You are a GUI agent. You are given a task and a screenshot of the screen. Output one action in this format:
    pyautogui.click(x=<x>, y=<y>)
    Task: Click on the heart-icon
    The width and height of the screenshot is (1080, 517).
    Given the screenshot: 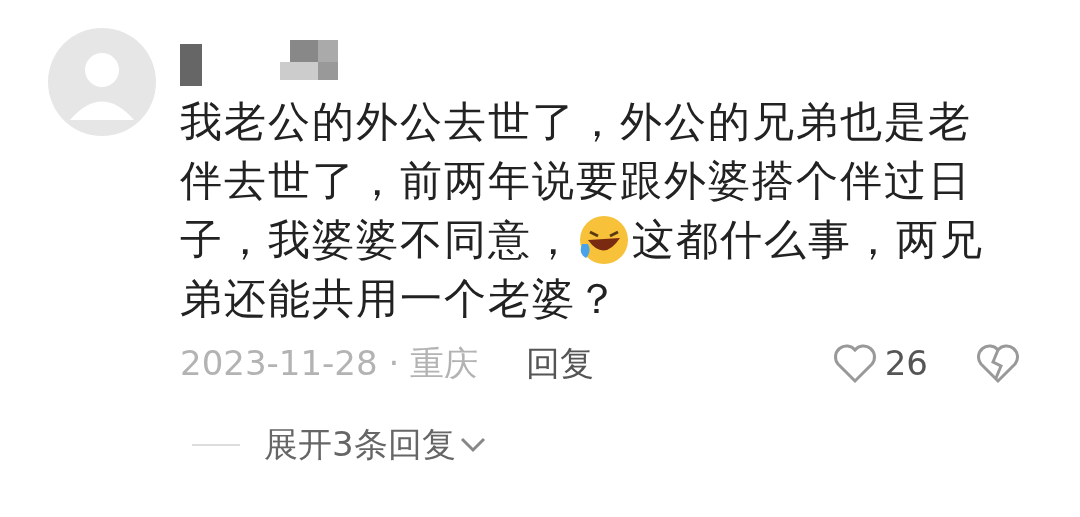 What is the action you would take?
    pyautogui.click(x=854, y=363)
    